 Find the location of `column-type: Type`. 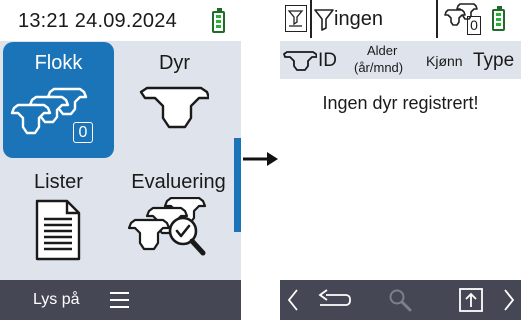

column-type: Type is located at coordinates (493, 61).